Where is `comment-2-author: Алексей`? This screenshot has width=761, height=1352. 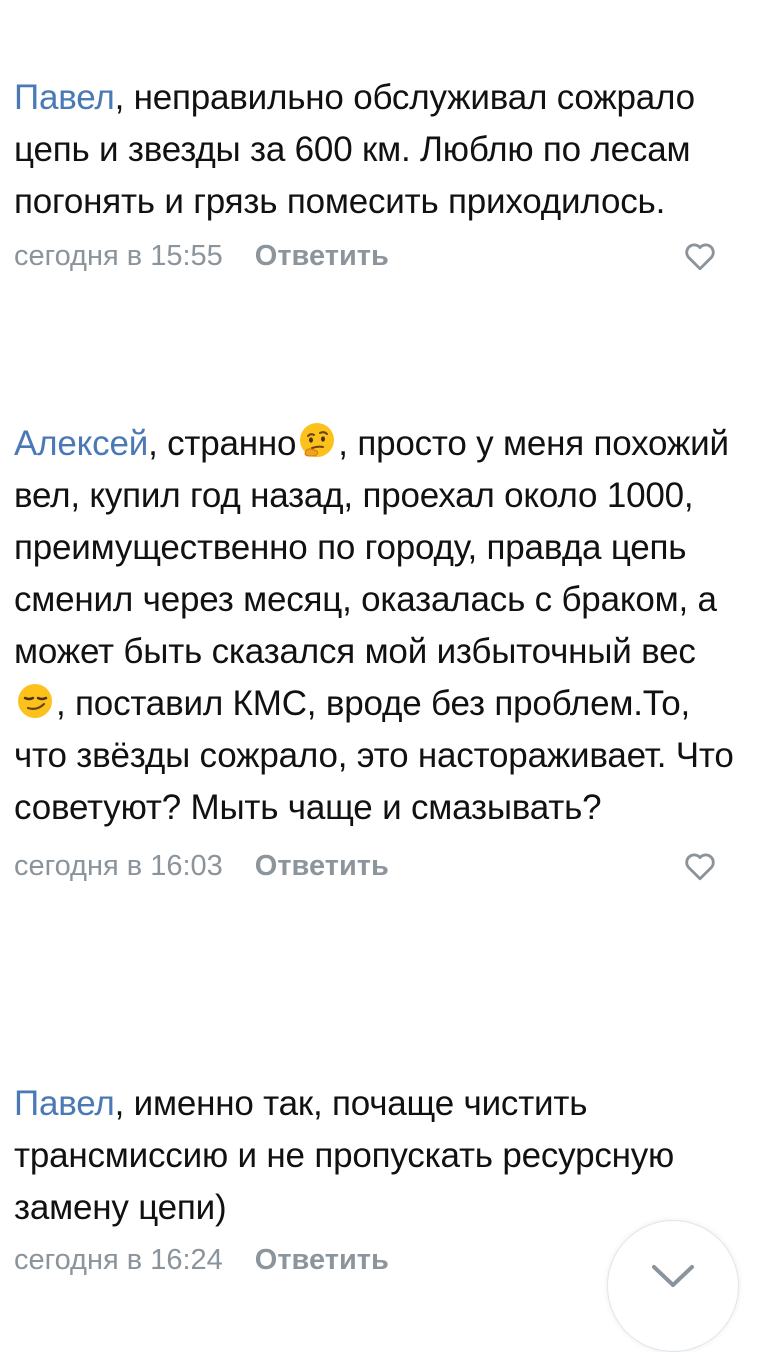
comment-2-author: Алексей is located at coordinates (81, 443).